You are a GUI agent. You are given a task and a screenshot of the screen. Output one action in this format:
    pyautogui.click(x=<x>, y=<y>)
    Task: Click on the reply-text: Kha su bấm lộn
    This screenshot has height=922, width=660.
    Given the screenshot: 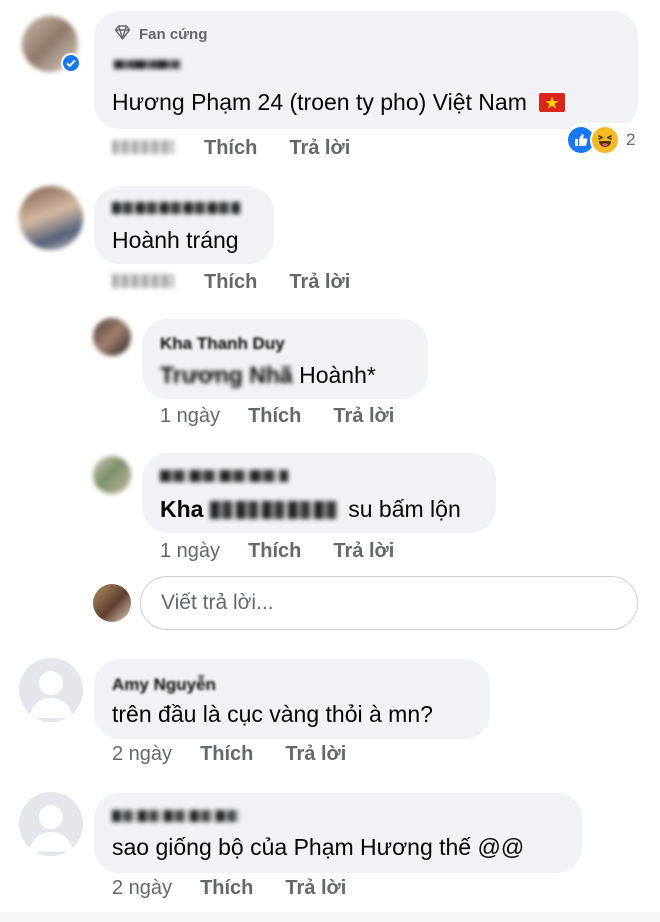 What is the action you would take?
    pyautogui.click(x=310, y=509)
    